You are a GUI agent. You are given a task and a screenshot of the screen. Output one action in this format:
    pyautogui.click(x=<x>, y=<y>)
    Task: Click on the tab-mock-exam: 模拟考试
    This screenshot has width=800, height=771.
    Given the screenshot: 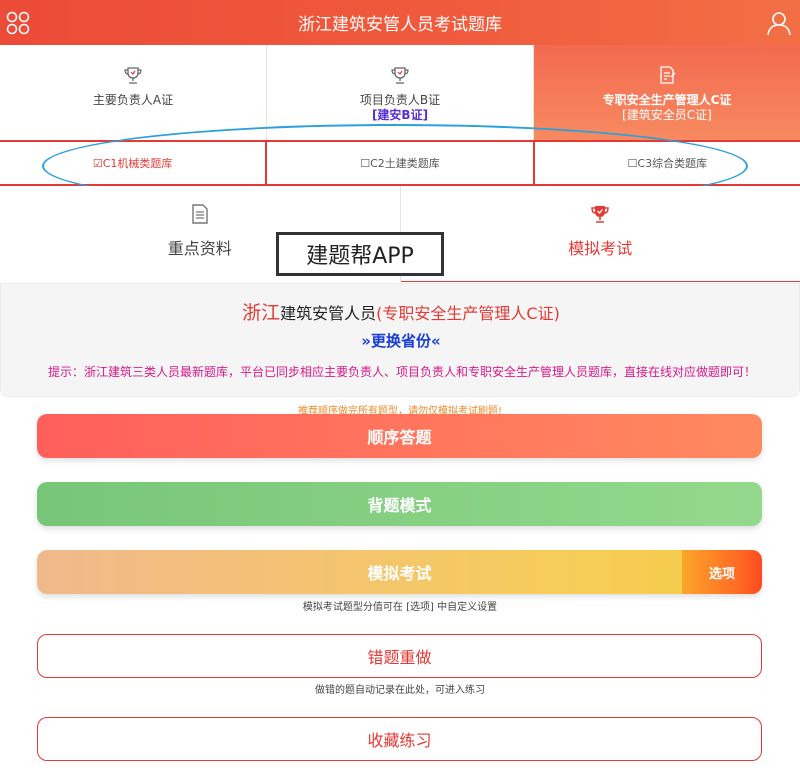 What is the action you would take?
    pyautogui.click(x=600, y=234)
    